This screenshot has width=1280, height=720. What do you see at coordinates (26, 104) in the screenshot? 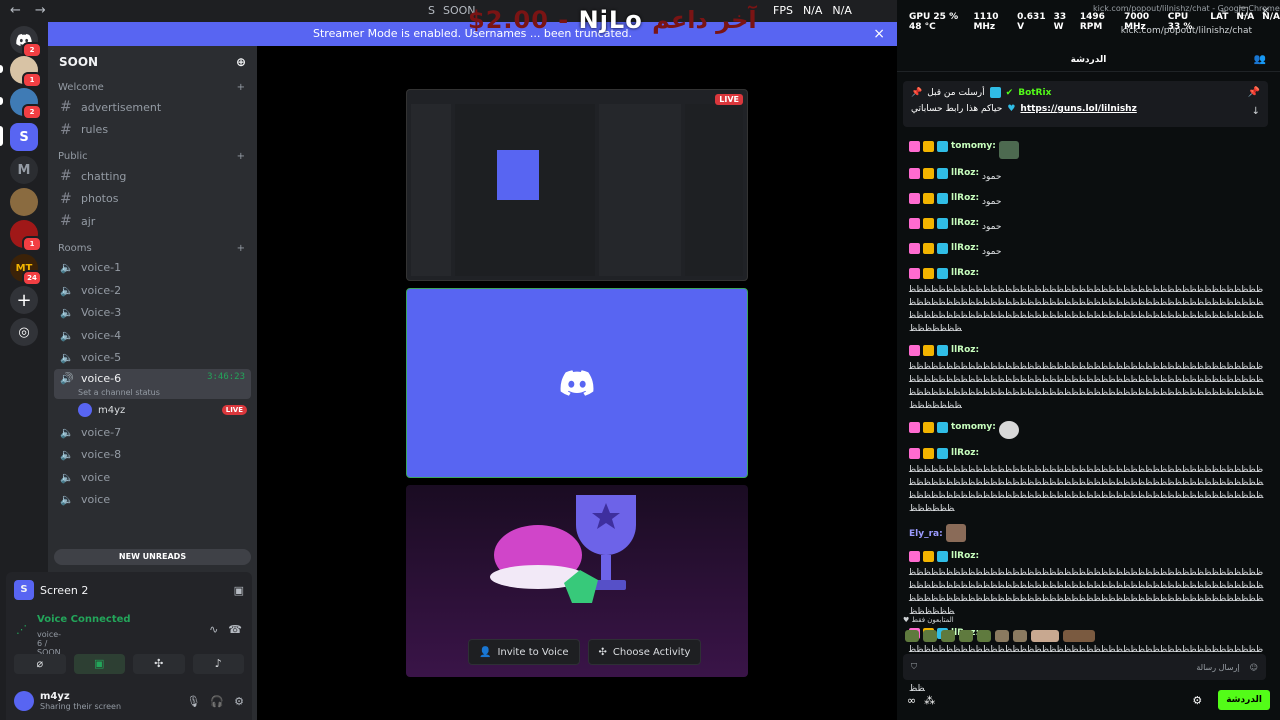
I see `server-icon-2: 2` at bounding box center [26, 104].